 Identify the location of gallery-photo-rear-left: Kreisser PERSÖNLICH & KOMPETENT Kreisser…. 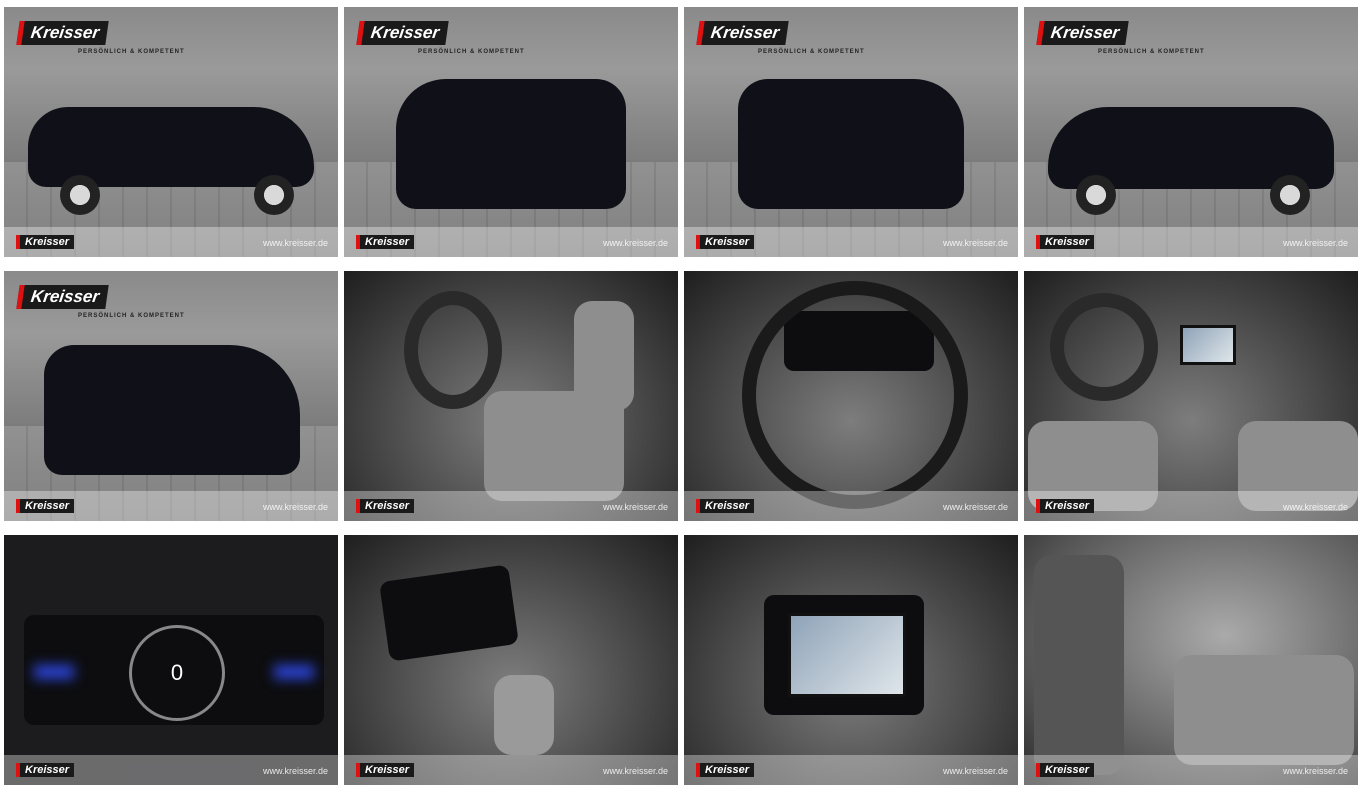
(511, 132).